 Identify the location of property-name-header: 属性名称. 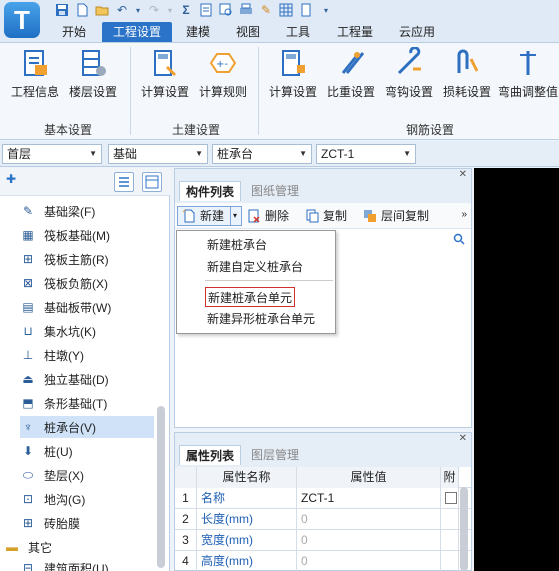
(247, 477).